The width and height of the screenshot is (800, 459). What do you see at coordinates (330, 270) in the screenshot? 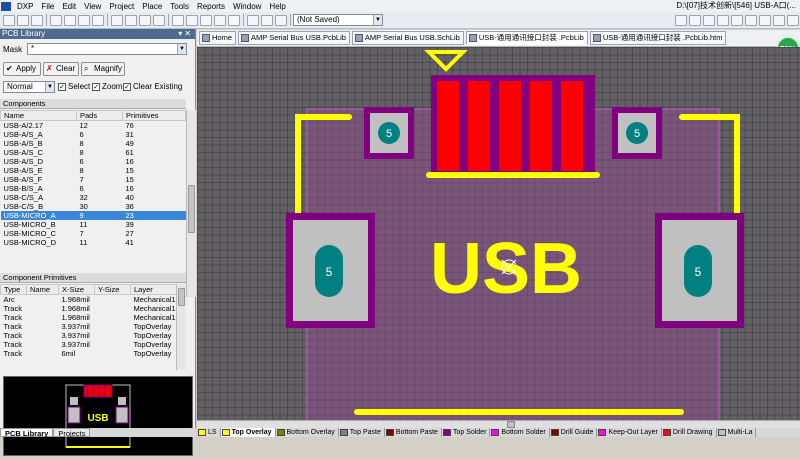
I see `large-mount-pad-left: 5` at bounding box center [330, 270].